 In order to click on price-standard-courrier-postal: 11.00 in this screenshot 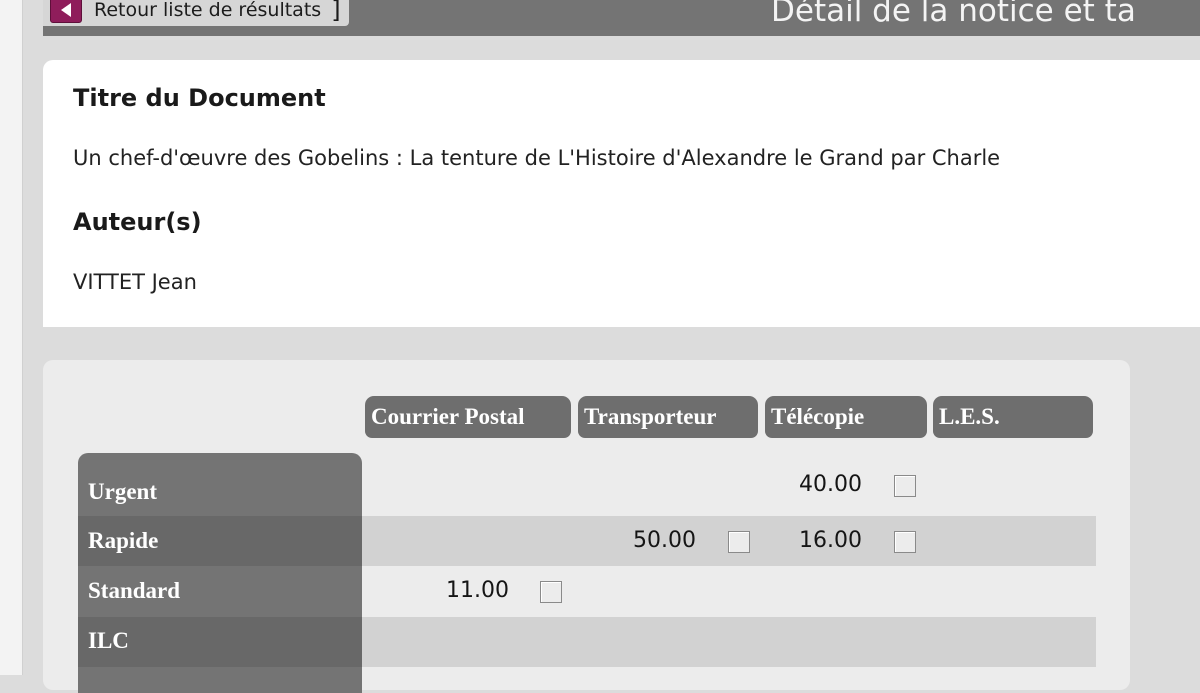, I will do `click(477, 590)`.